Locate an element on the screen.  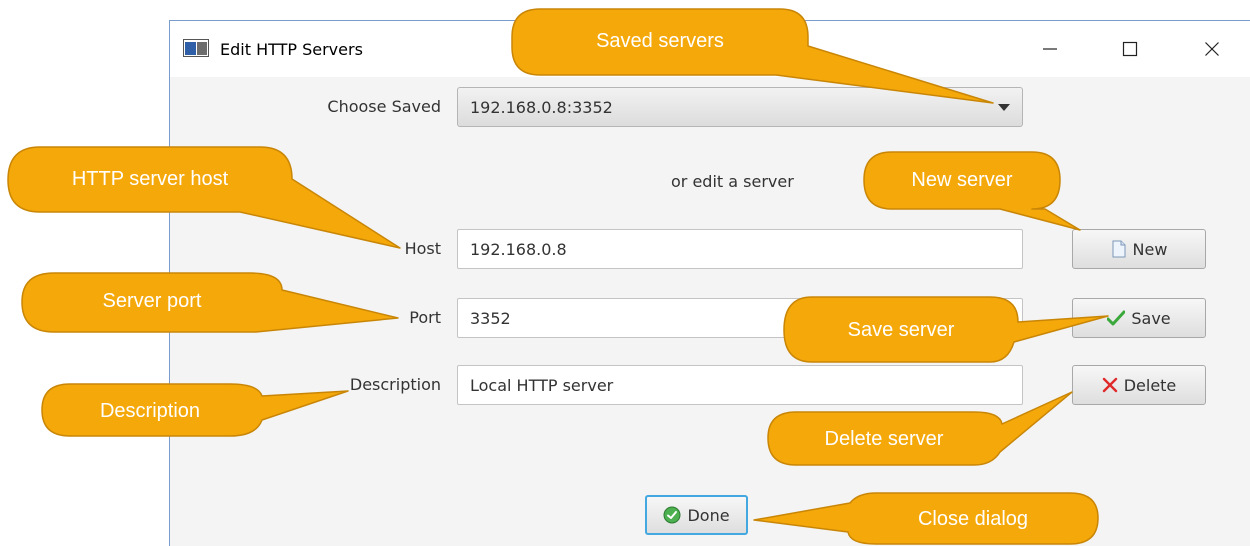
window-title: Edit HTTP Servers is located at coordinates (291, 49).